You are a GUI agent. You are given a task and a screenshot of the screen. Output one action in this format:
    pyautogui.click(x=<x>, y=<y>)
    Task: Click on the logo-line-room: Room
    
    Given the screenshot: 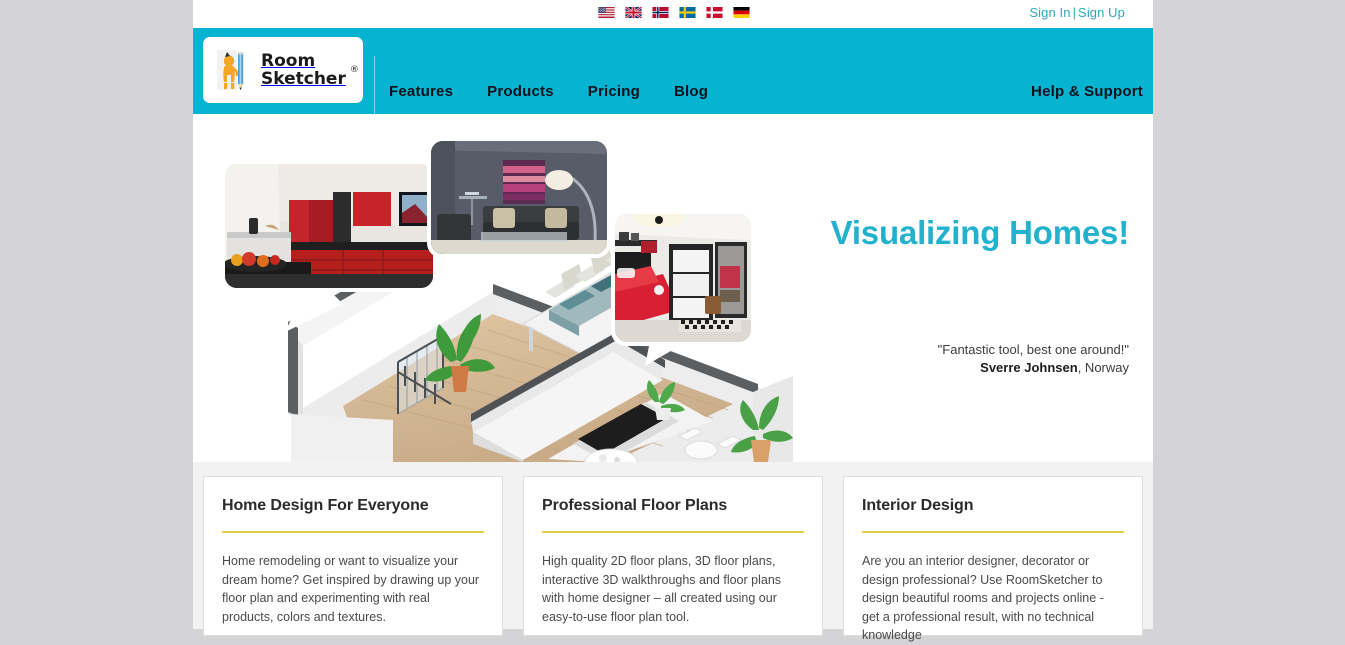 What is the action you would take?
    pyautogui.click(x=288, y=61)
    